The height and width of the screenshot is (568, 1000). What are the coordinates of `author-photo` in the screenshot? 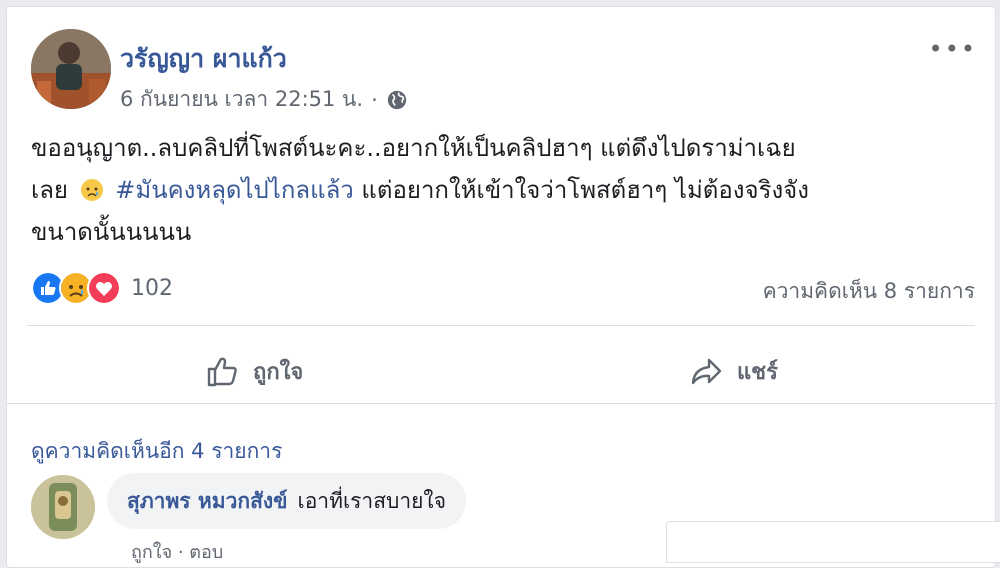 It's located at (71, 69).